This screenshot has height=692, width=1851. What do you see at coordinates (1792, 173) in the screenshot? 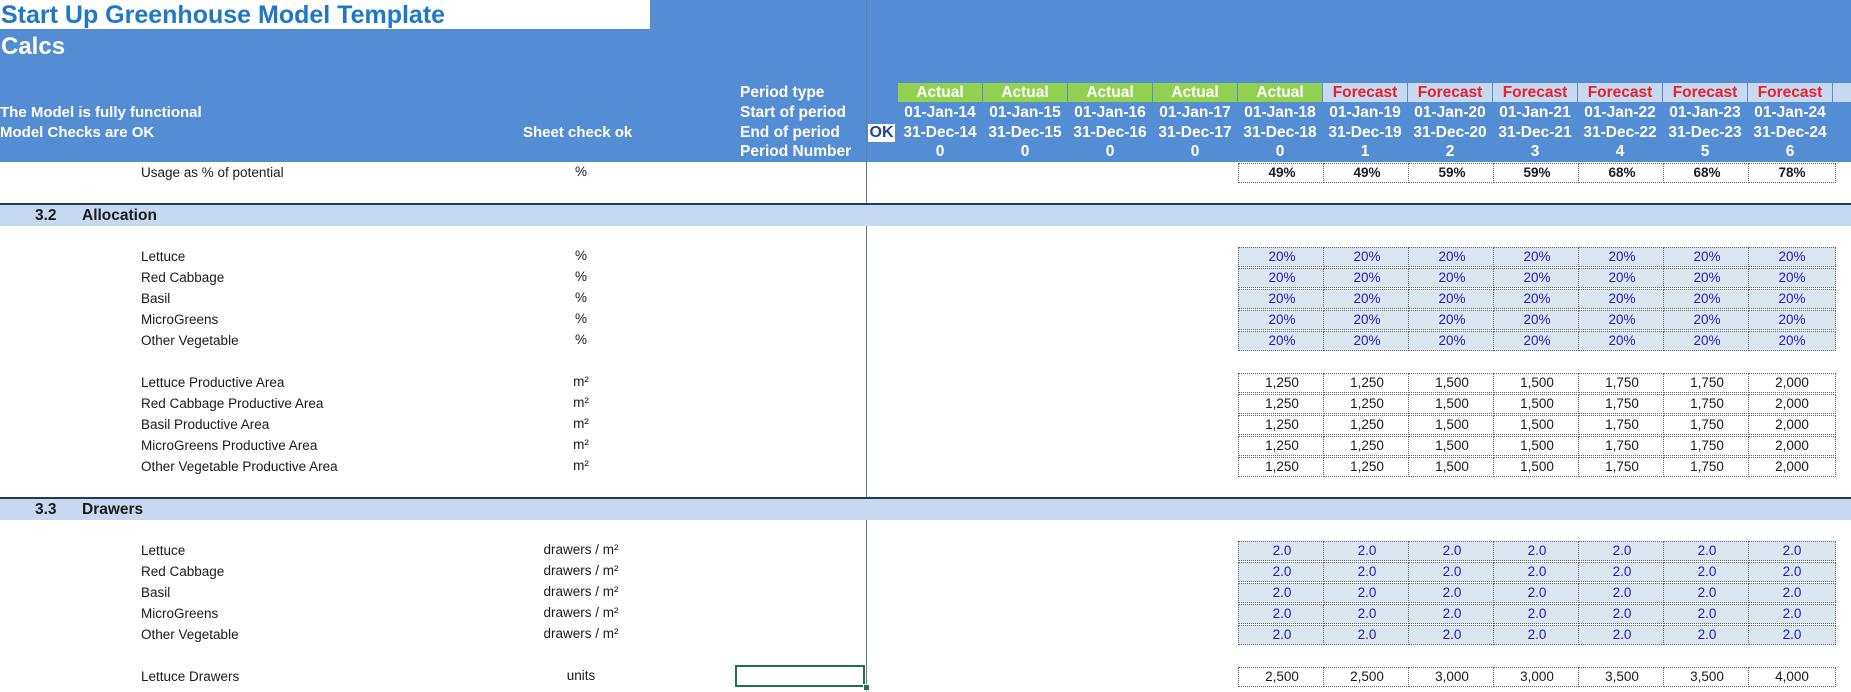
I see `usage-row-value-cell: 78%` at bounding box center [1792, 173].